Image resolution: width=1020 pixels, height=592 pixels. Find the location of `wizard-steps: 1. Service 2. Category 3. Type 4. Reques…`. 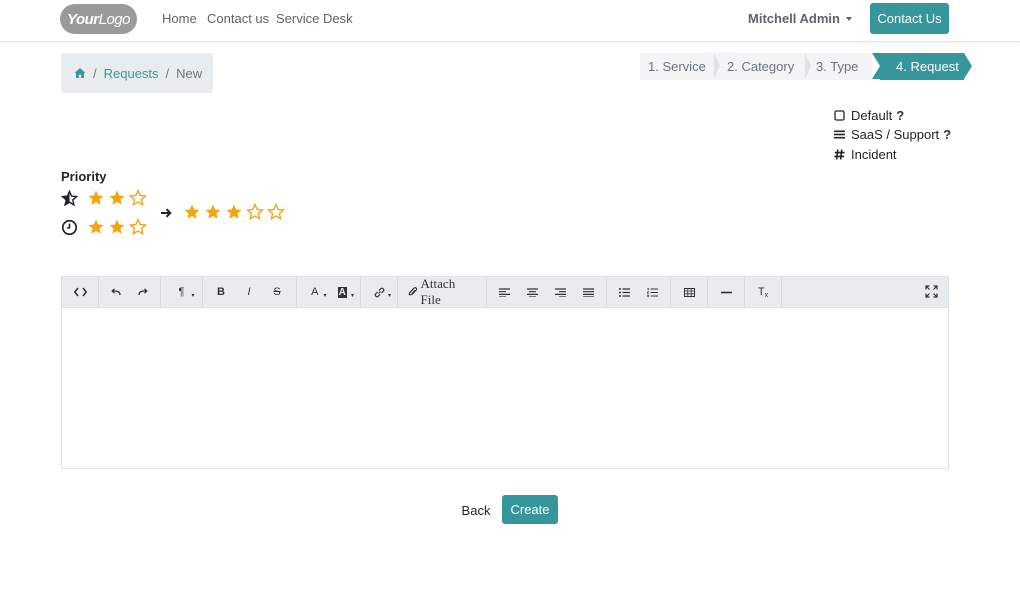

wizard-steps: 1. Service 2. Category 3. Type 4. Reques… is located at coordinates (806, 66).